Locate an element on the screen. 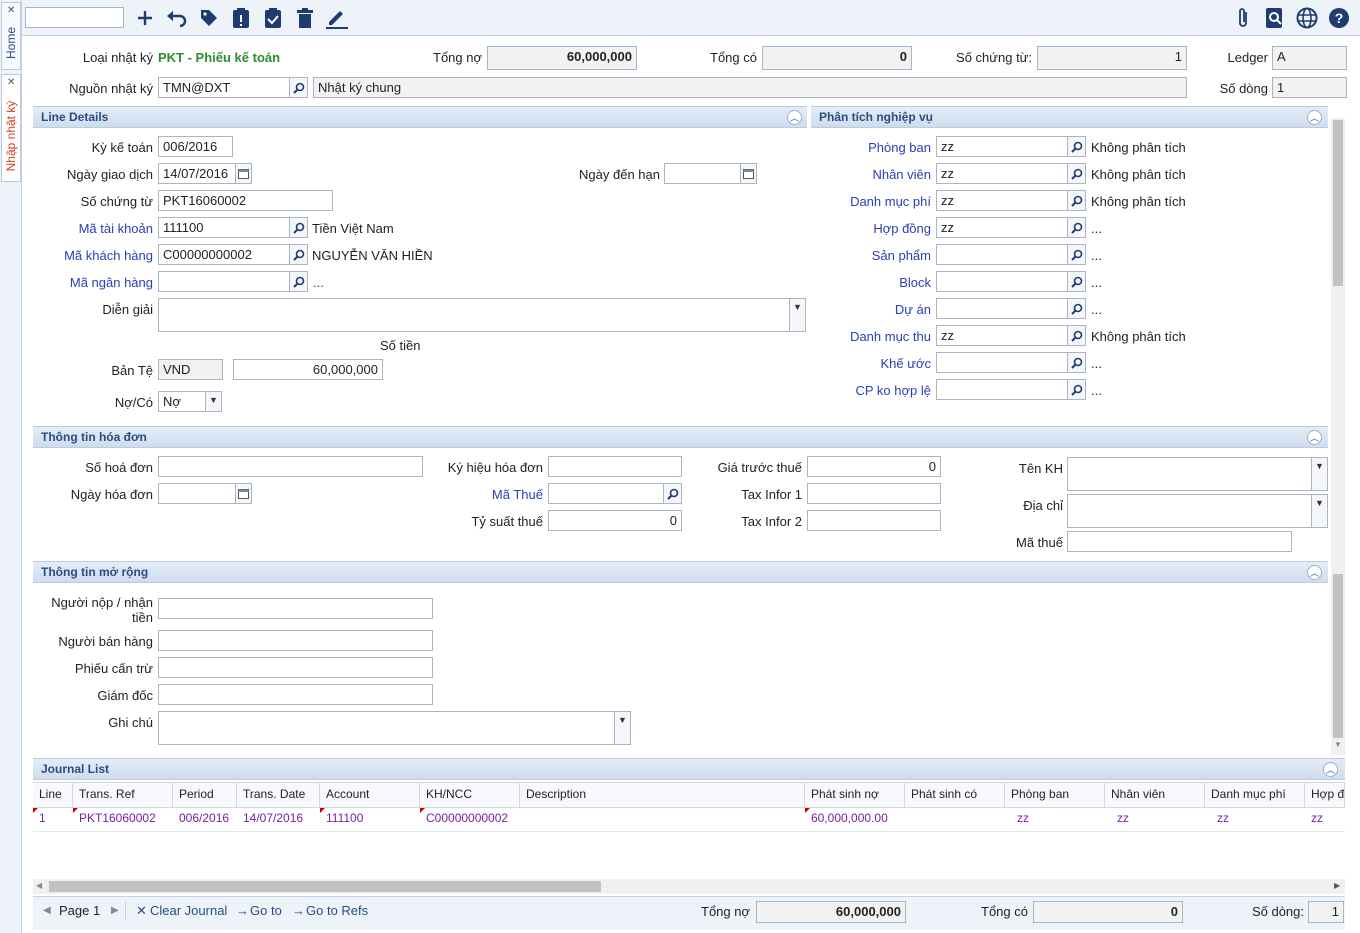 The height and width of the screenshot is (933, 1360). voucher-input: PKT16060002 is located at coordinates (245, 200).